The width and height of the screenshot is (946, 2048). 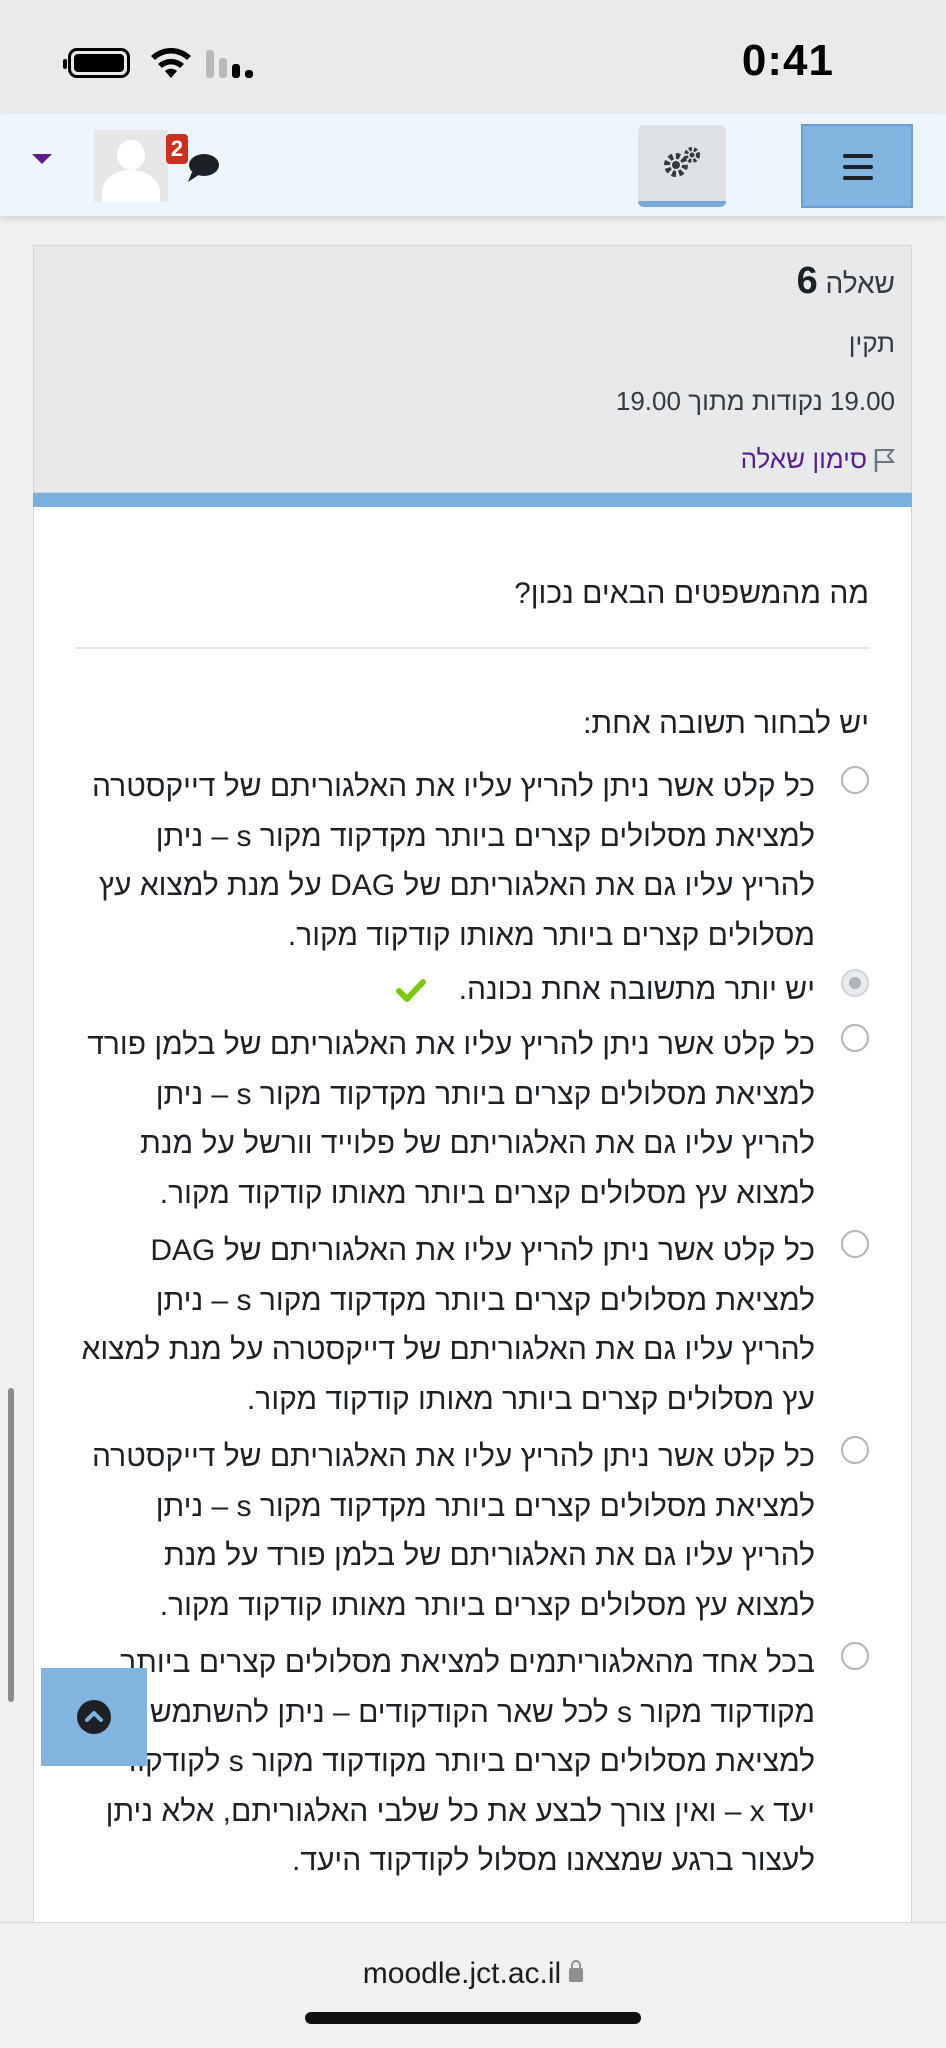 I want to click on flag-question-link: סימון שאלה, so click(x=818, y=459).